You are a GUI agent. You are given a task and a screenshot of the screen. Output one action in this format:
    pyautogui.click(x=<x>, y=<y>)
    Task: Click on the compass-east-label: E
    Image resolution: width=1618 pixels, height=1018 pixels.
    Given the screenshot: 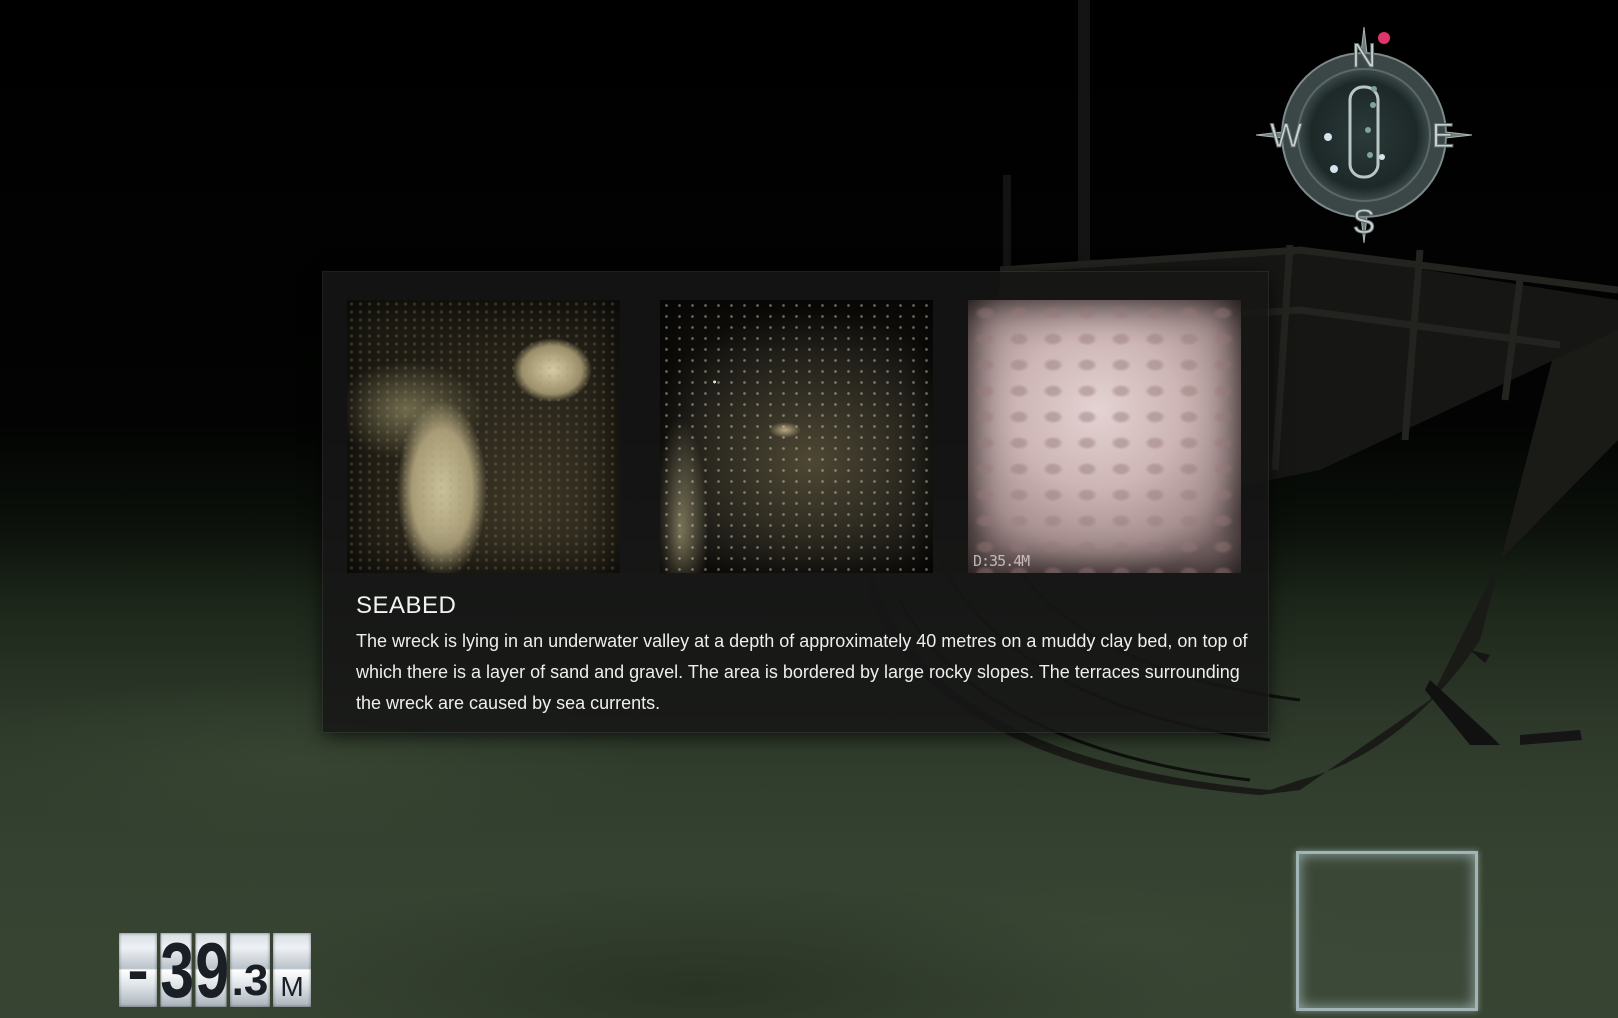 What is the action you would take?
    pyautogui.click(x=1443, y=136)
    